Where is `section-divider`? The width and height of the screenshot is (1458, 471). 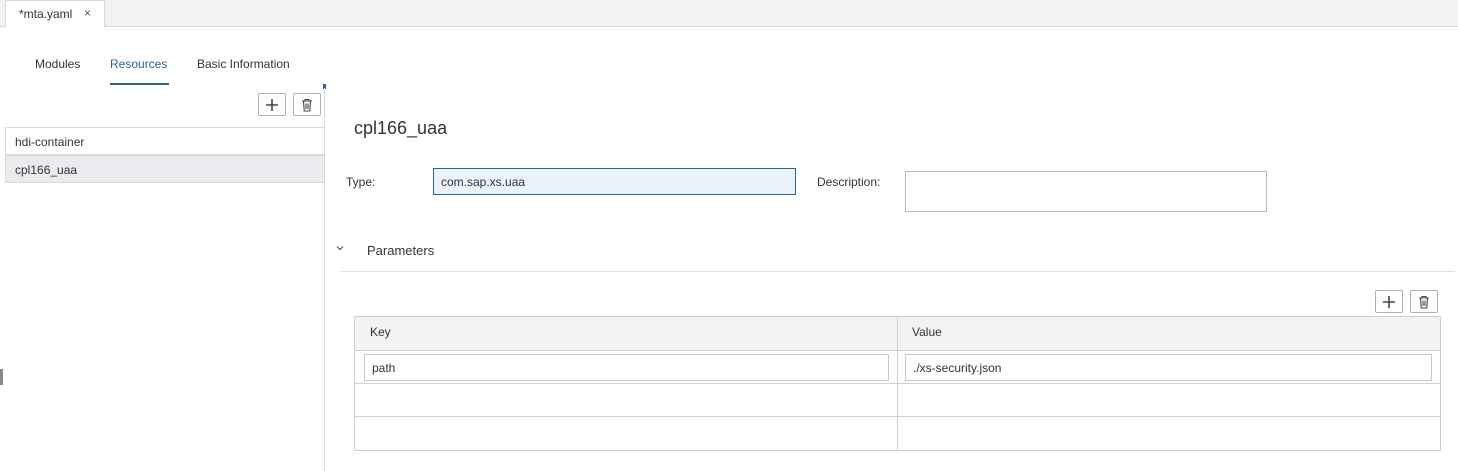 section-divider is located at coordinates (897, 271).